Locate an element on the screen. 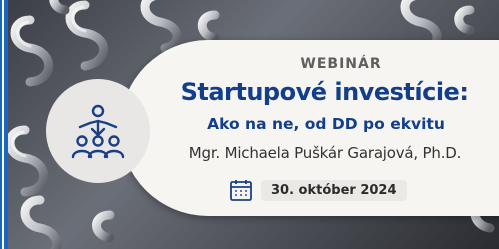 Image resolution: width=499 pixels, height=249 pixels. icon-circle is located at coordinates (98, 131).